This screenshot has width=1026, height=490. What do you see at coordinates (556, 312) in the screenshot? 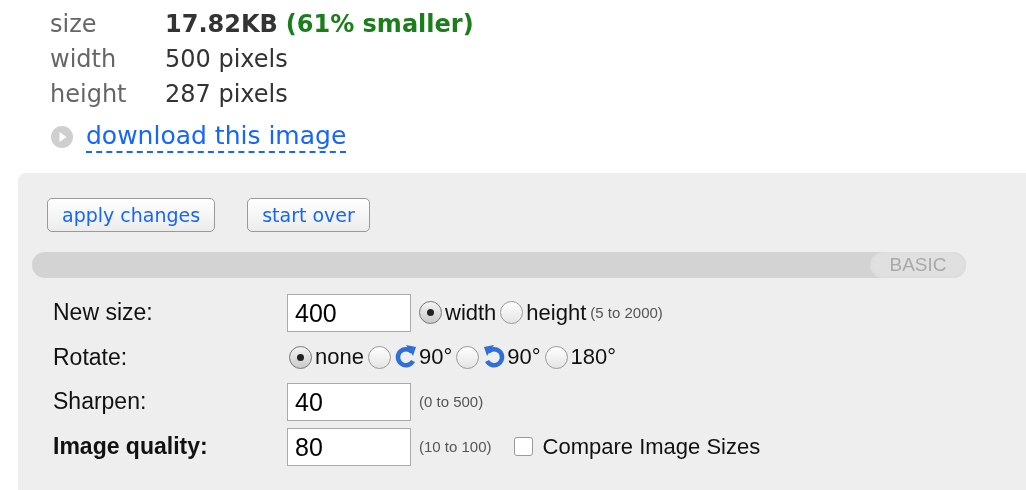
I see `radio-label: height` at bounding box center [556, 312].